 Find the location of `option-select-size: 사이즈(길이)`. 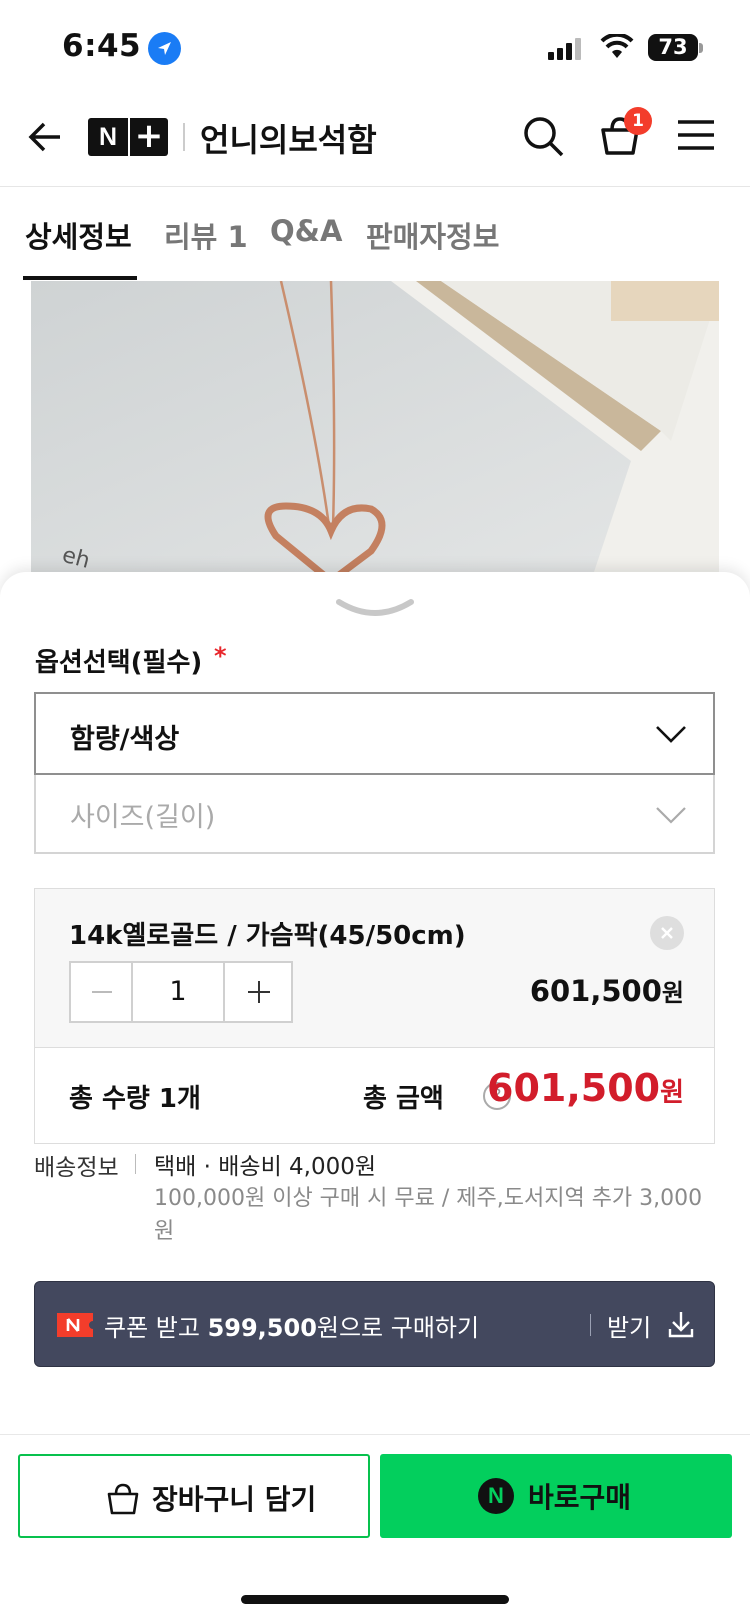

option-select-size: 사이즈(길이) is located at coordinates (374, 814).